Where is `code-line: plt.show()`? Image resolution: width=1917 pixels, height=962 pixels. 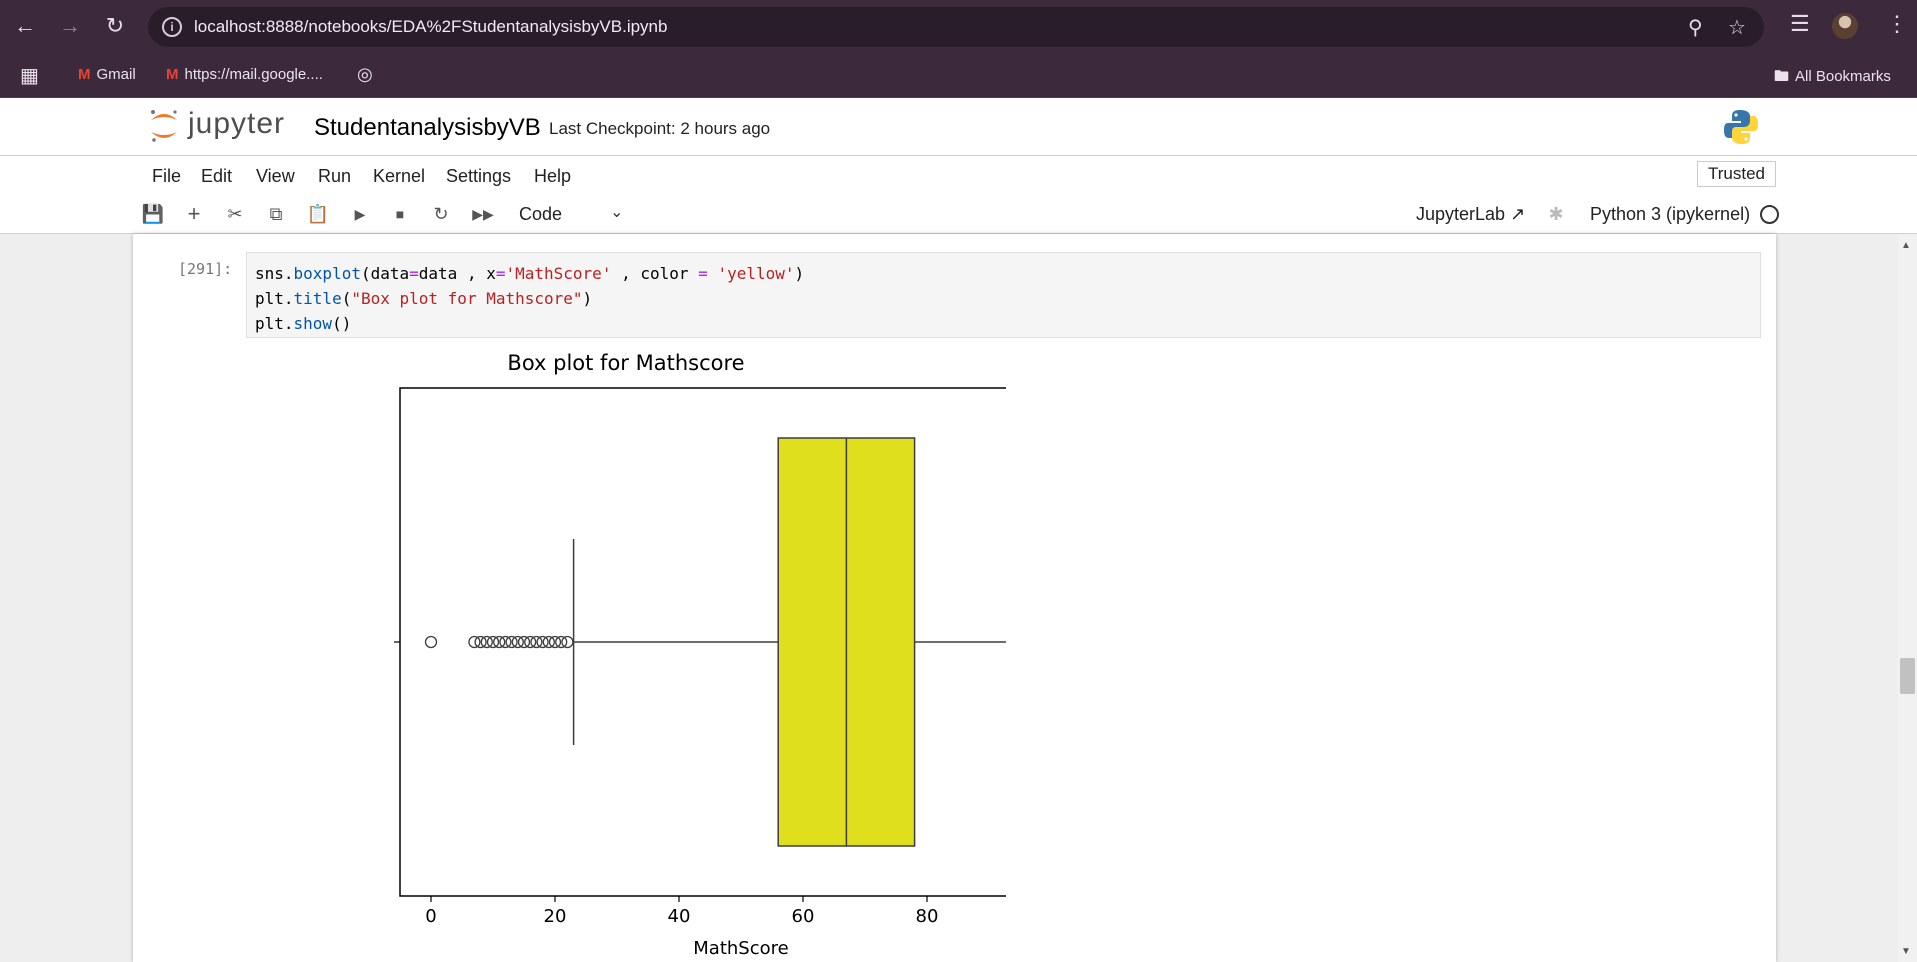
code-line: plt.show() is located at coordinates (1003, 323).